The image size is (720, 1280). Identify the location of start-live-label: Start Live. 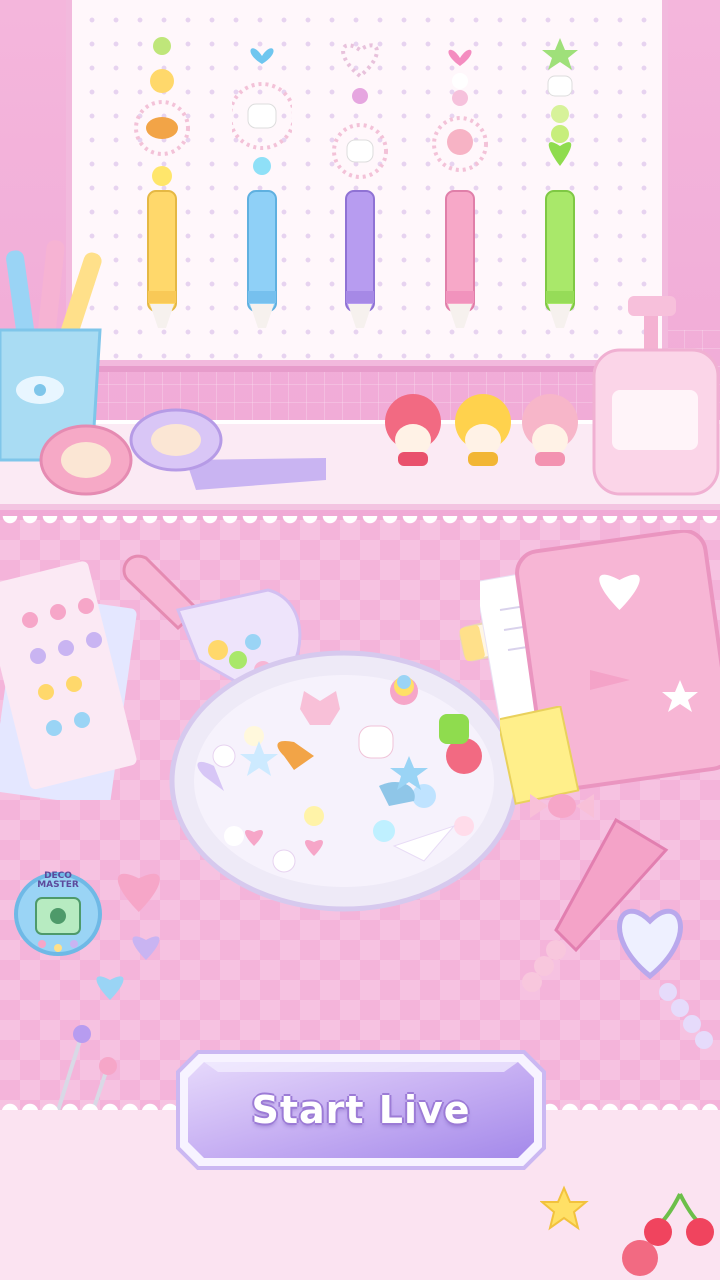
(361, 1110).